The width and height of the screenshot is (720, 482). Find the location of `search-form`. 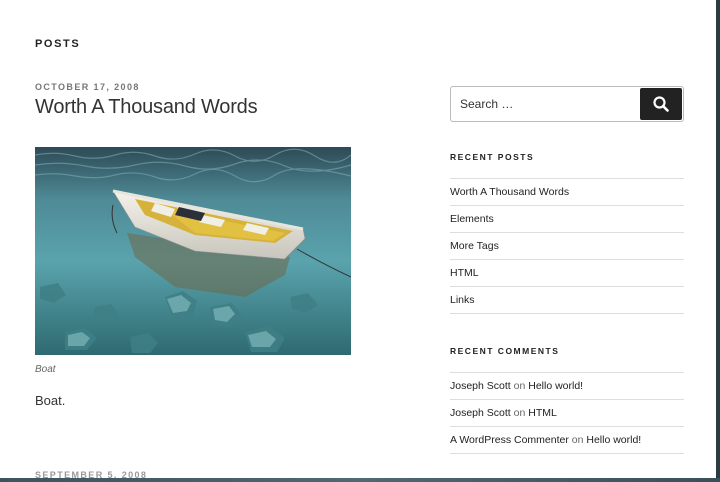

search-form is located at coordinates (567, 104).